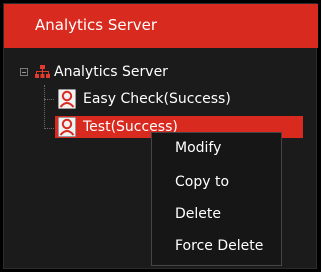  I want to click on menu-item-copy-to: Copy to, so click(216, 182).